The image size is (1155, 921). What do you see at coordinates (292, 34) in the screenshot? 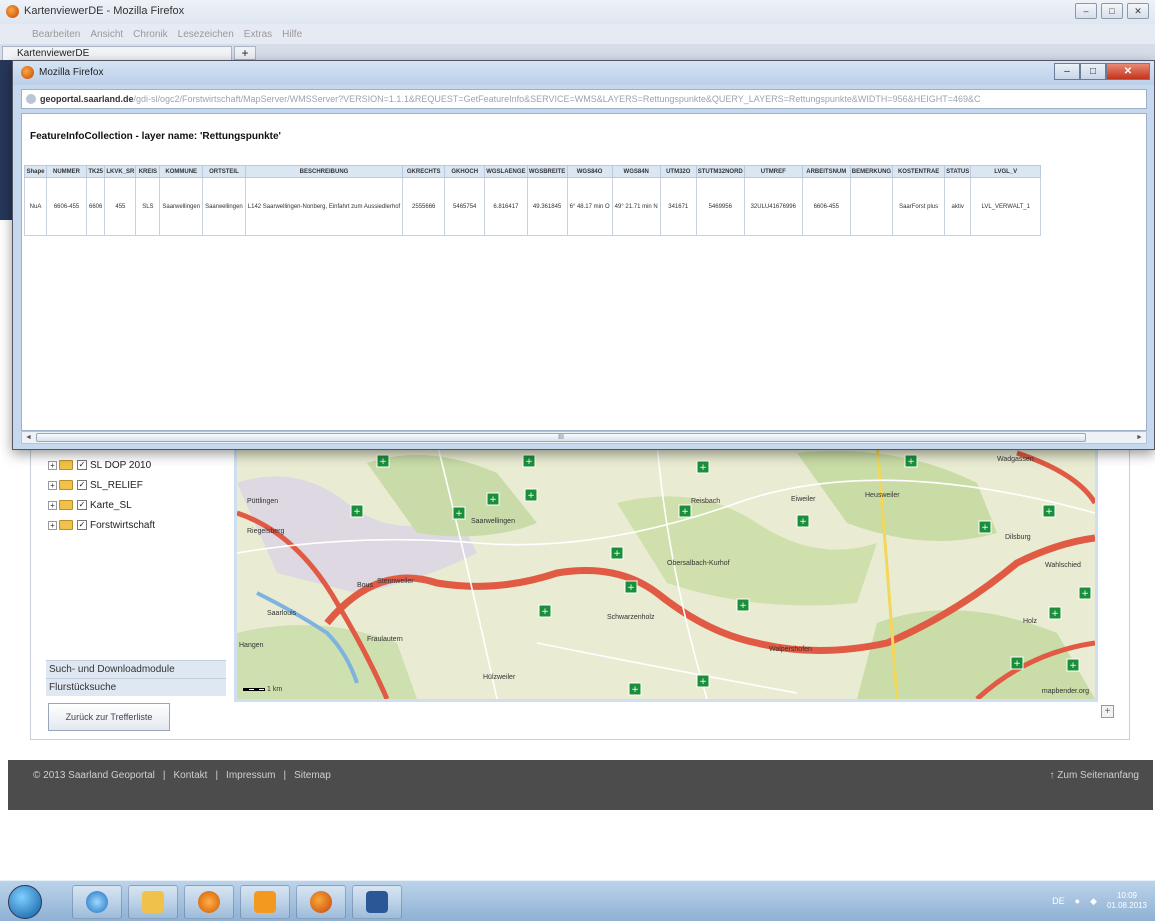
I see `menu-hilfe: Hilfe` at bounding box center [292, 34].